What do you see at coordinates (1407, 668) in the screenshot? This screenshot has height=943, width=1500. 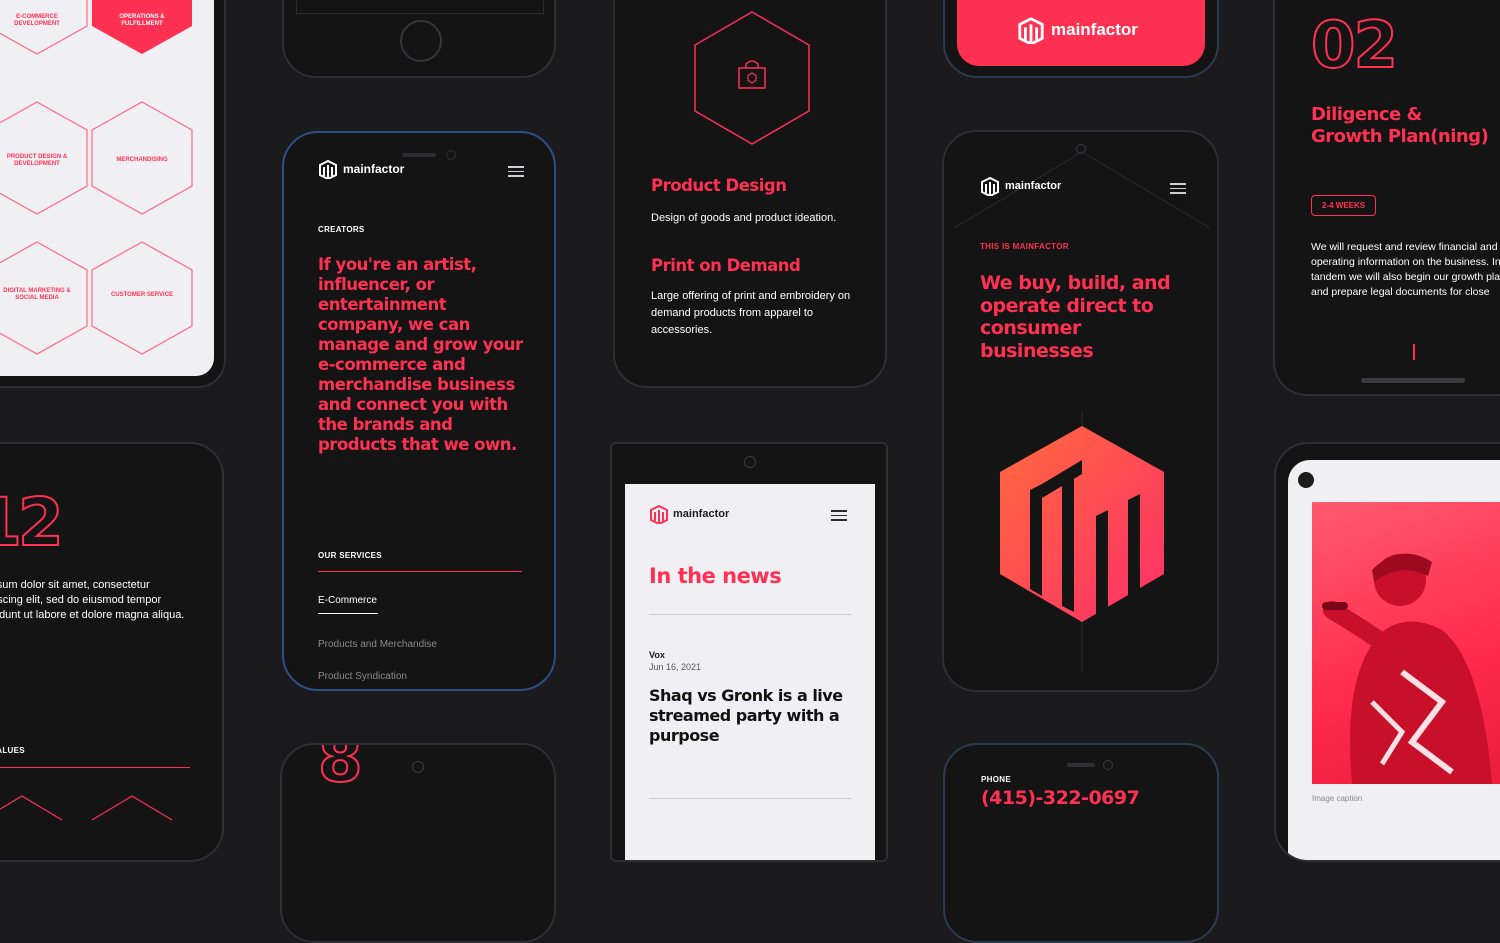 I see `performer-silhouette` at bounding box center [1407, 668].